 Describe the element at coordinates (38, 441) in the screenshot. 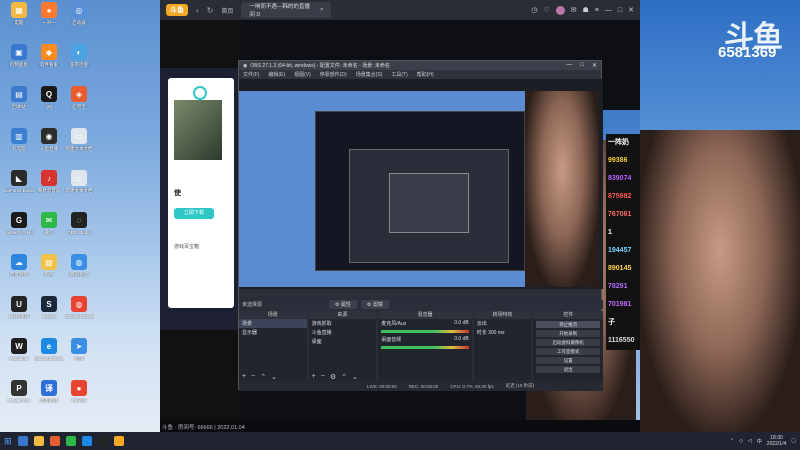

I see `folder-icon` at that location.